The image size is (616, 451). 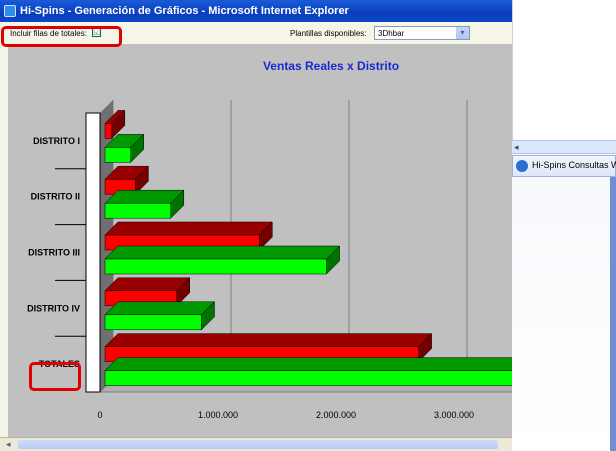 I want to click on x-tick-label: 2.000.000, so click(x=336, y=415).